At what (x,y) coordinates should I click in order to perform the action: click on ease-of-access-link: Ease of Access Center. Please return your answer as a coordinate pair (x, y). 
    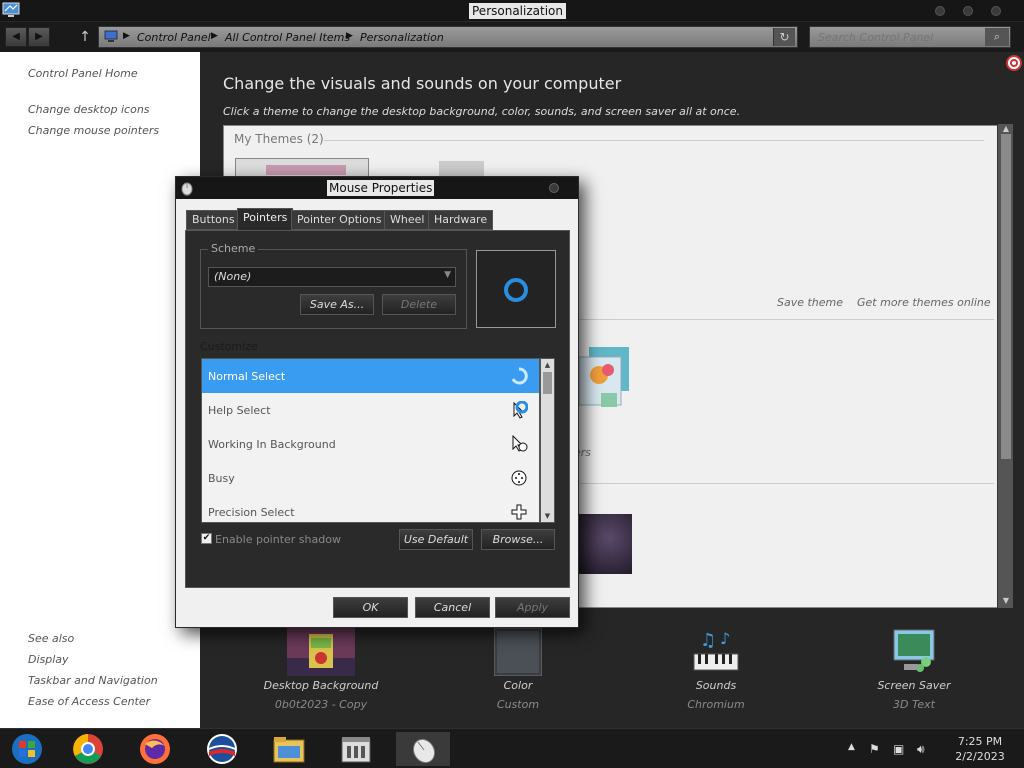
    Looking at the image, I should click on (89, 701).